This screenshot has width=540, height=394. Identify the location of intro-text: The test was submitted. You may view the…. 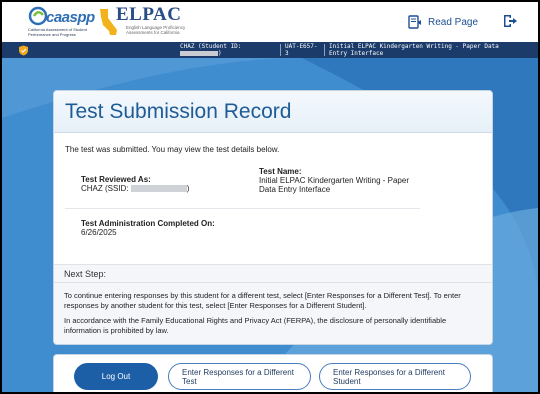
(172, 149).